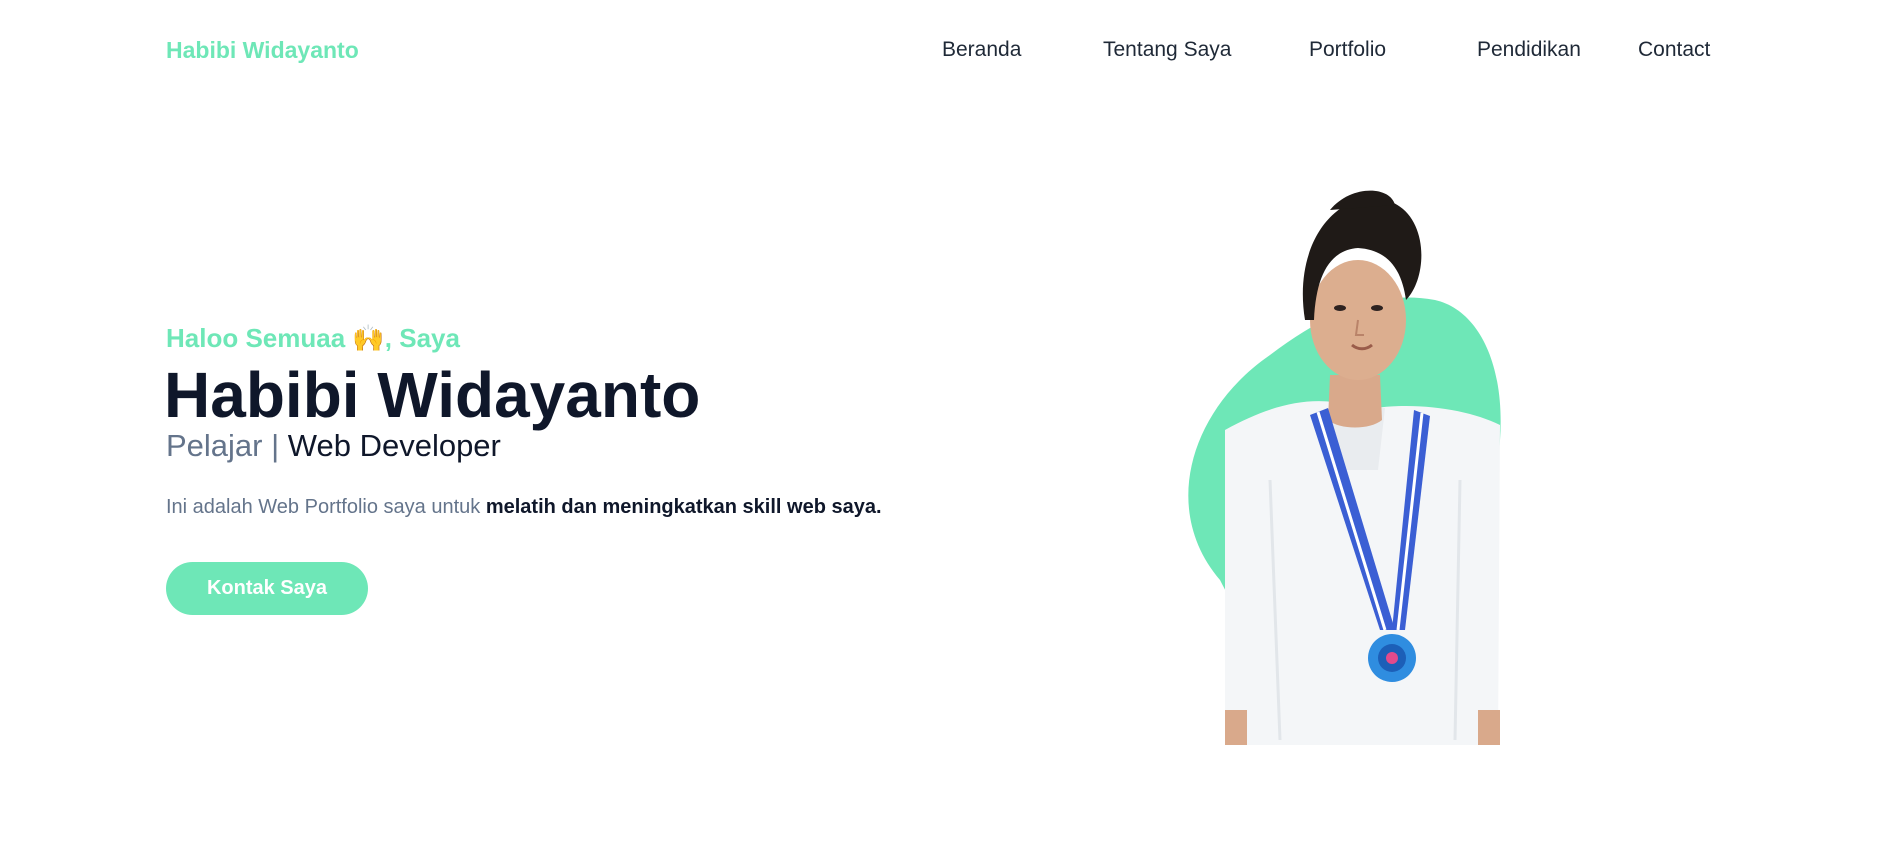  I want to click on nav-link-portfolio: Portfolio, so click(1347, 50).